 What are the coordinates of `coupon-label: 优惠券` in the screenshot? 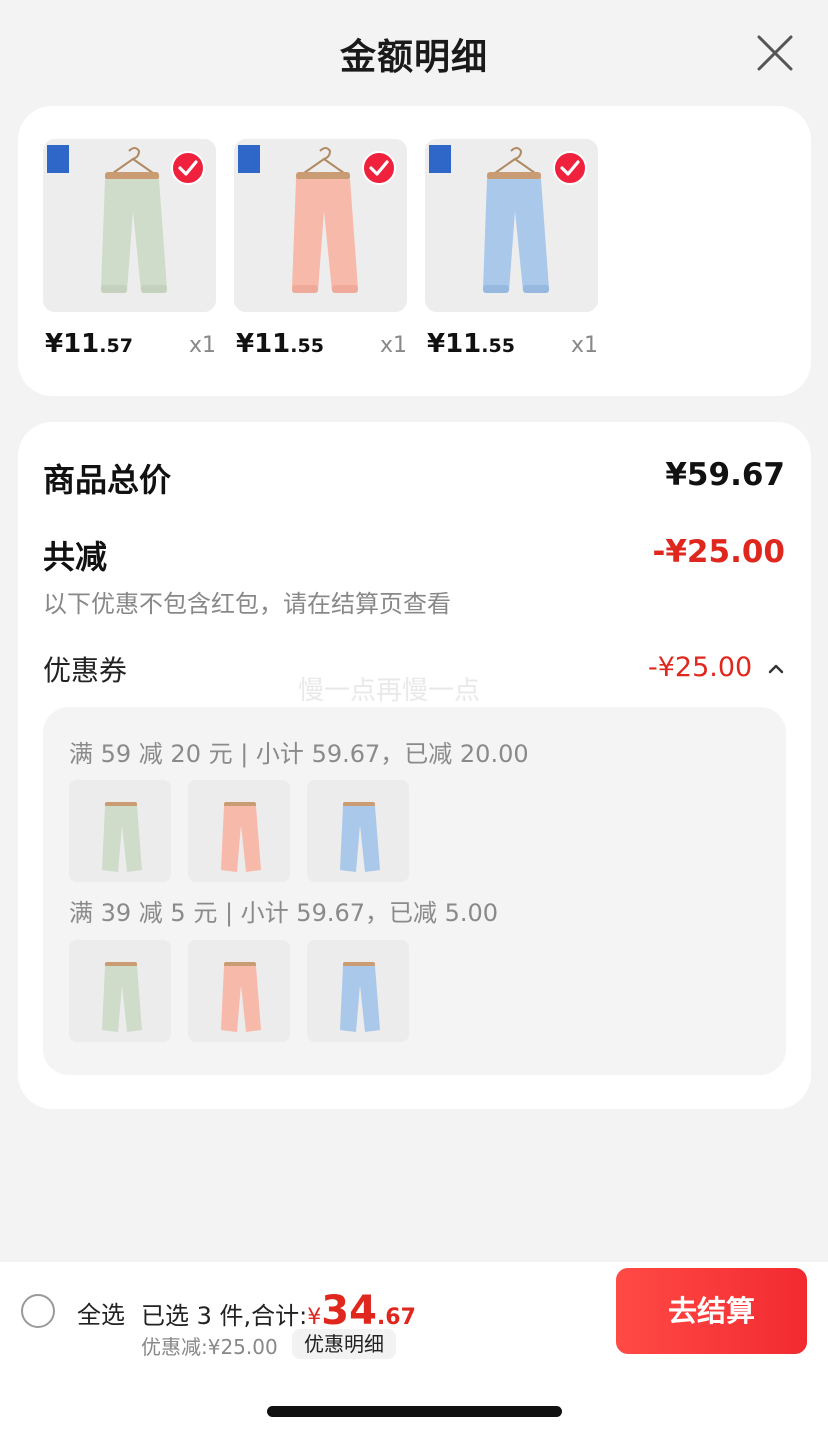 It's located at (85, 670).